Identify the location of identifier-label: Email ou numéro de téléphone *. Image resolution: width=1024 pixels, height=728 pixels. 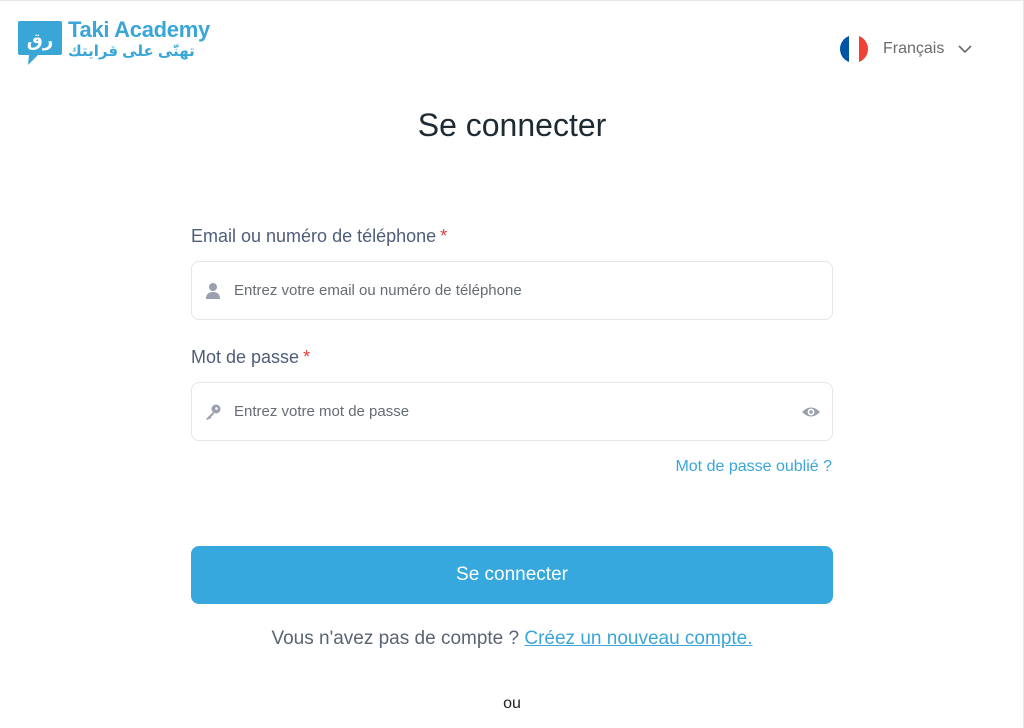
(319, 236).